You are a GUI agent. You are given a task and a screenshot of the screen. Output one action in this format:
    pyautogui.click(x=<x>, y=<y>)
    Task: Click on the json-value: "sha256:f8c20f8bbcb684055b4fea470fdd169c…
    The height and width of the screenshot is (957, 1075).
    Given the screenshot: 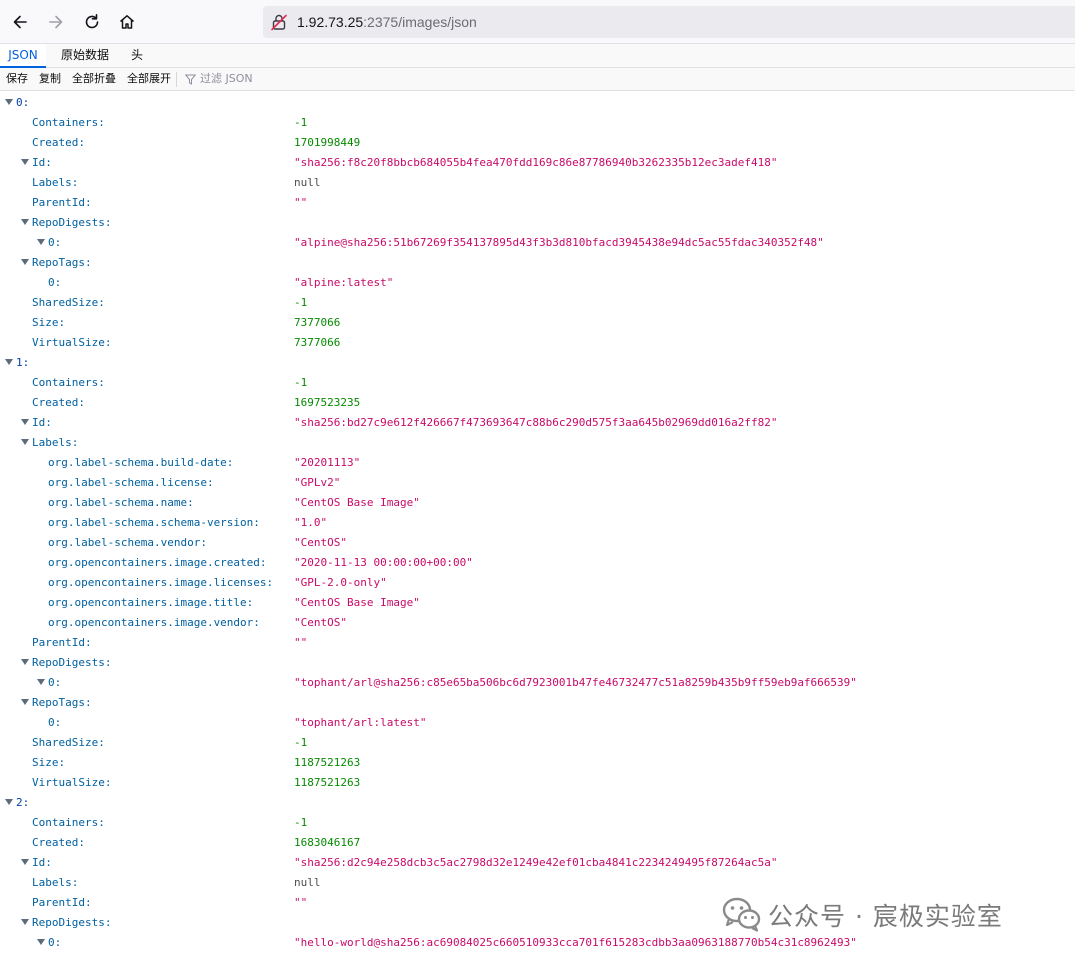 What is the action you would take?
    pyautogui.click(x=536, y=162)
    